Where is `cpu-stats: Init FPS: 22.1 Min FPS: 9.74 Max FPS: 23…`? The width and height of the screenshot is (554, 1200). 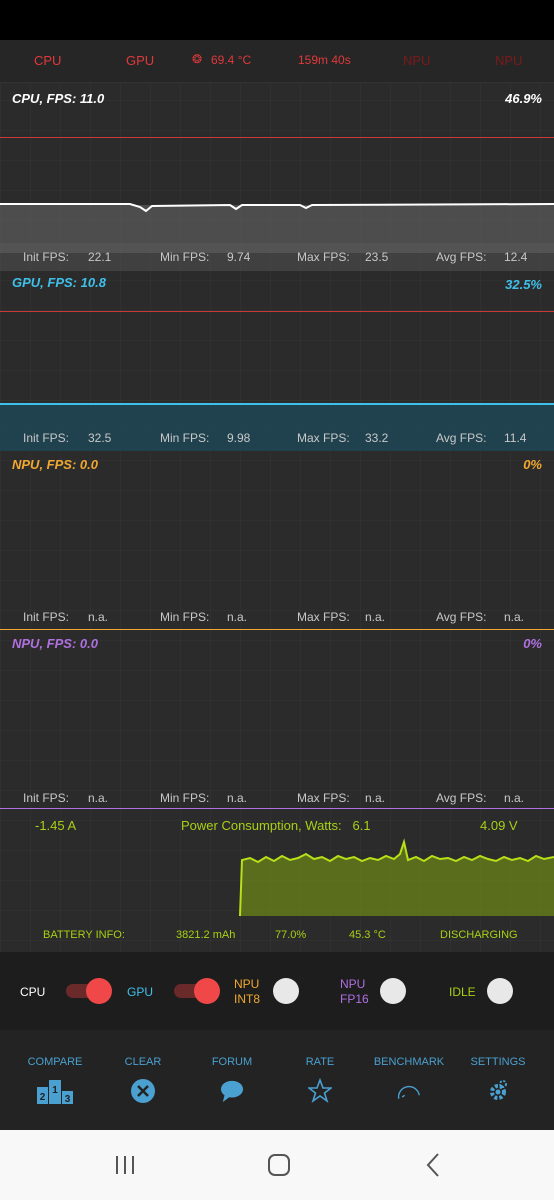
cpu-stats: Init FPS: 22.1 Min FPS: 9.74 Max FPS: 23… is located at coordinates (277, 257).